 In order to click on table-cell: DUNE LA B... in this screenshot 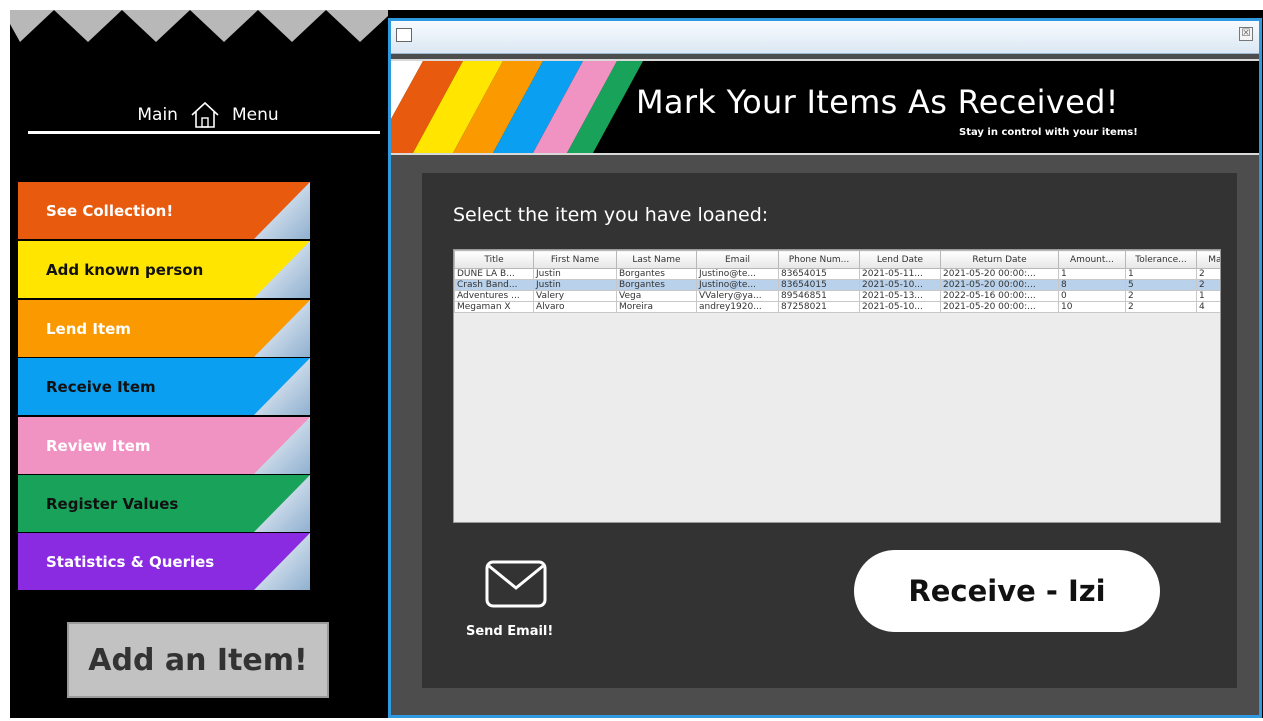, I will do `click(494, 274)`.